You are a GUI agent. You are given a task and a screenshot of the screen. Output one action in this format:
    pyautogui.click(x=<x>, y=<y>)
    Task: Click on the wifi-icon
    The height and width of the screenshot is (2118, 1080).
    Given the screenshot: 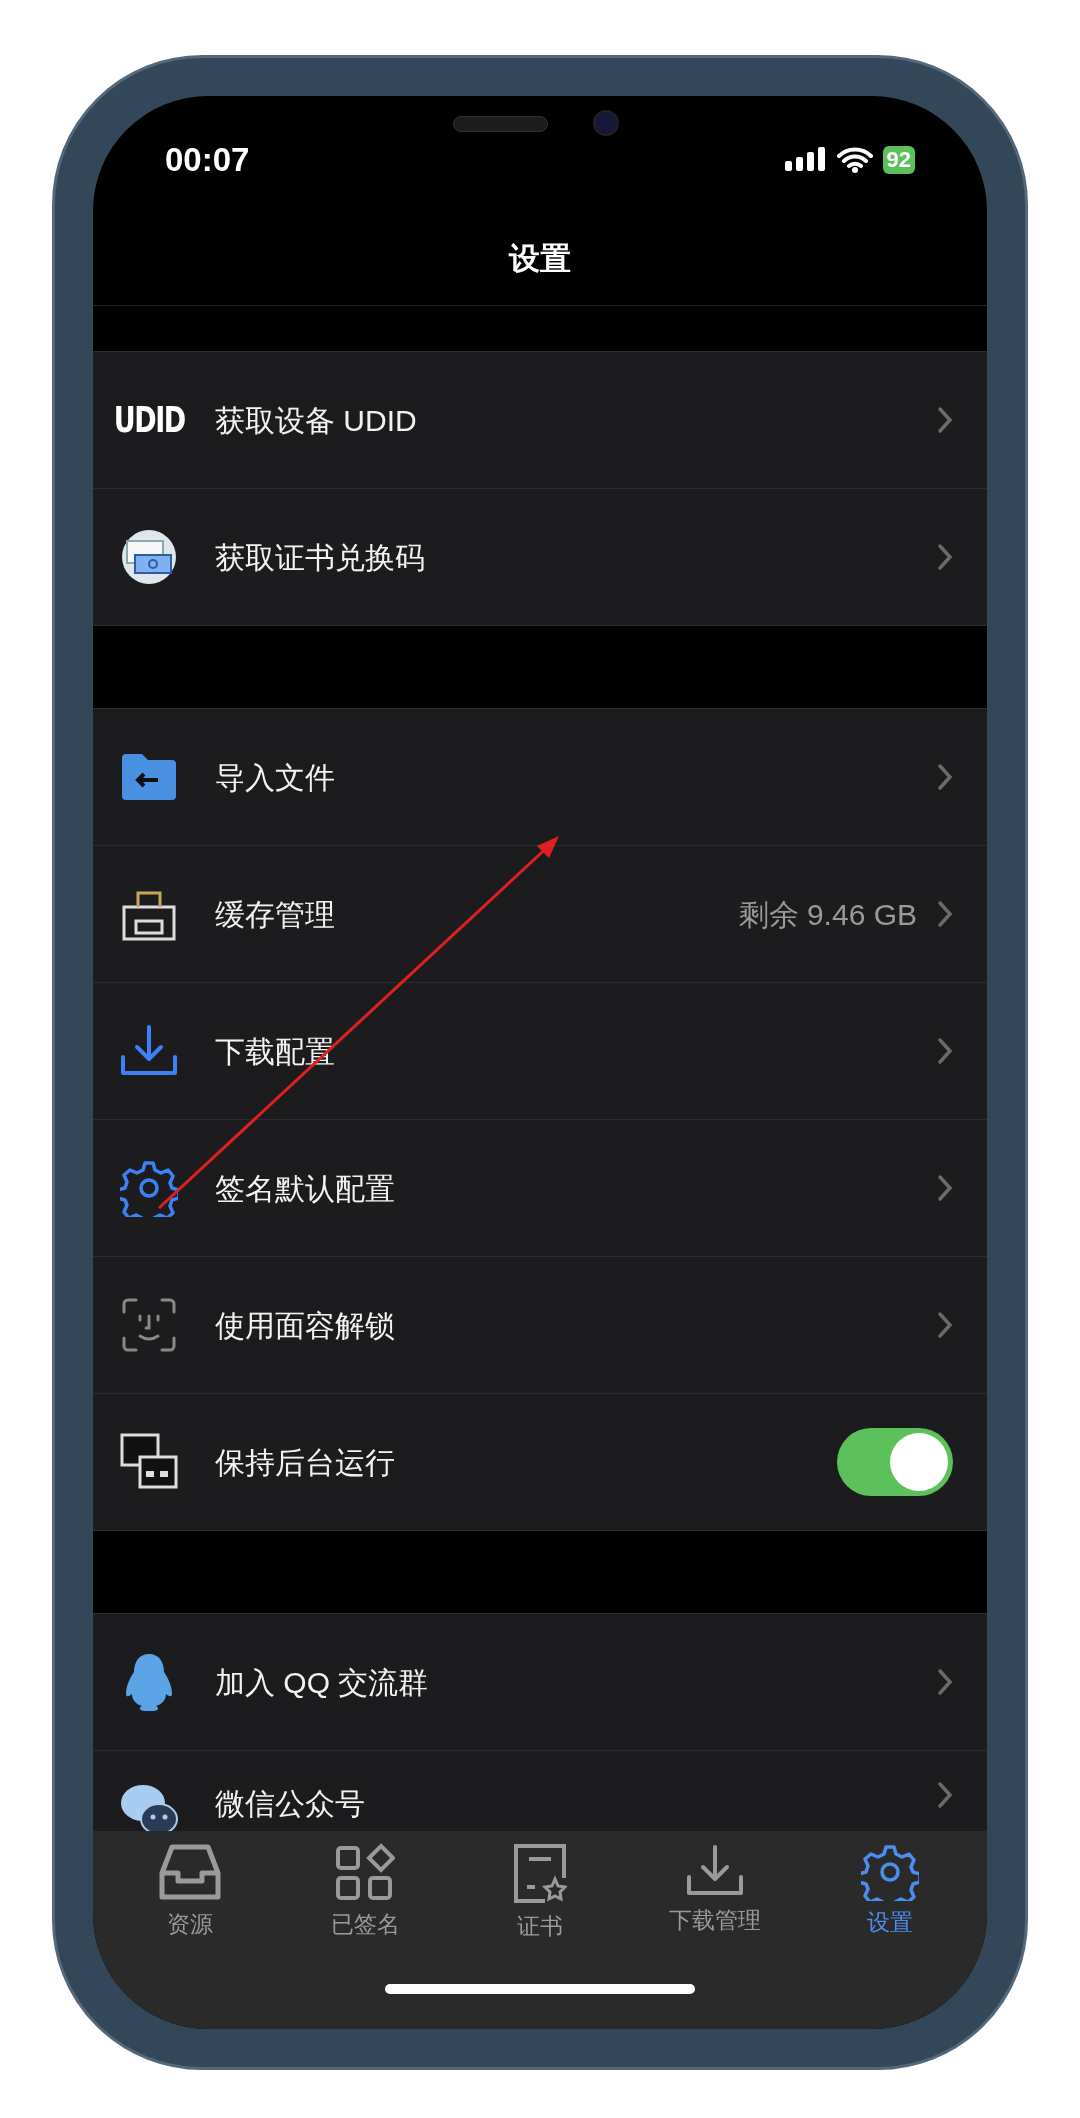 What is the action you would take?
    pyautogui.click(x=854, y=160)
    